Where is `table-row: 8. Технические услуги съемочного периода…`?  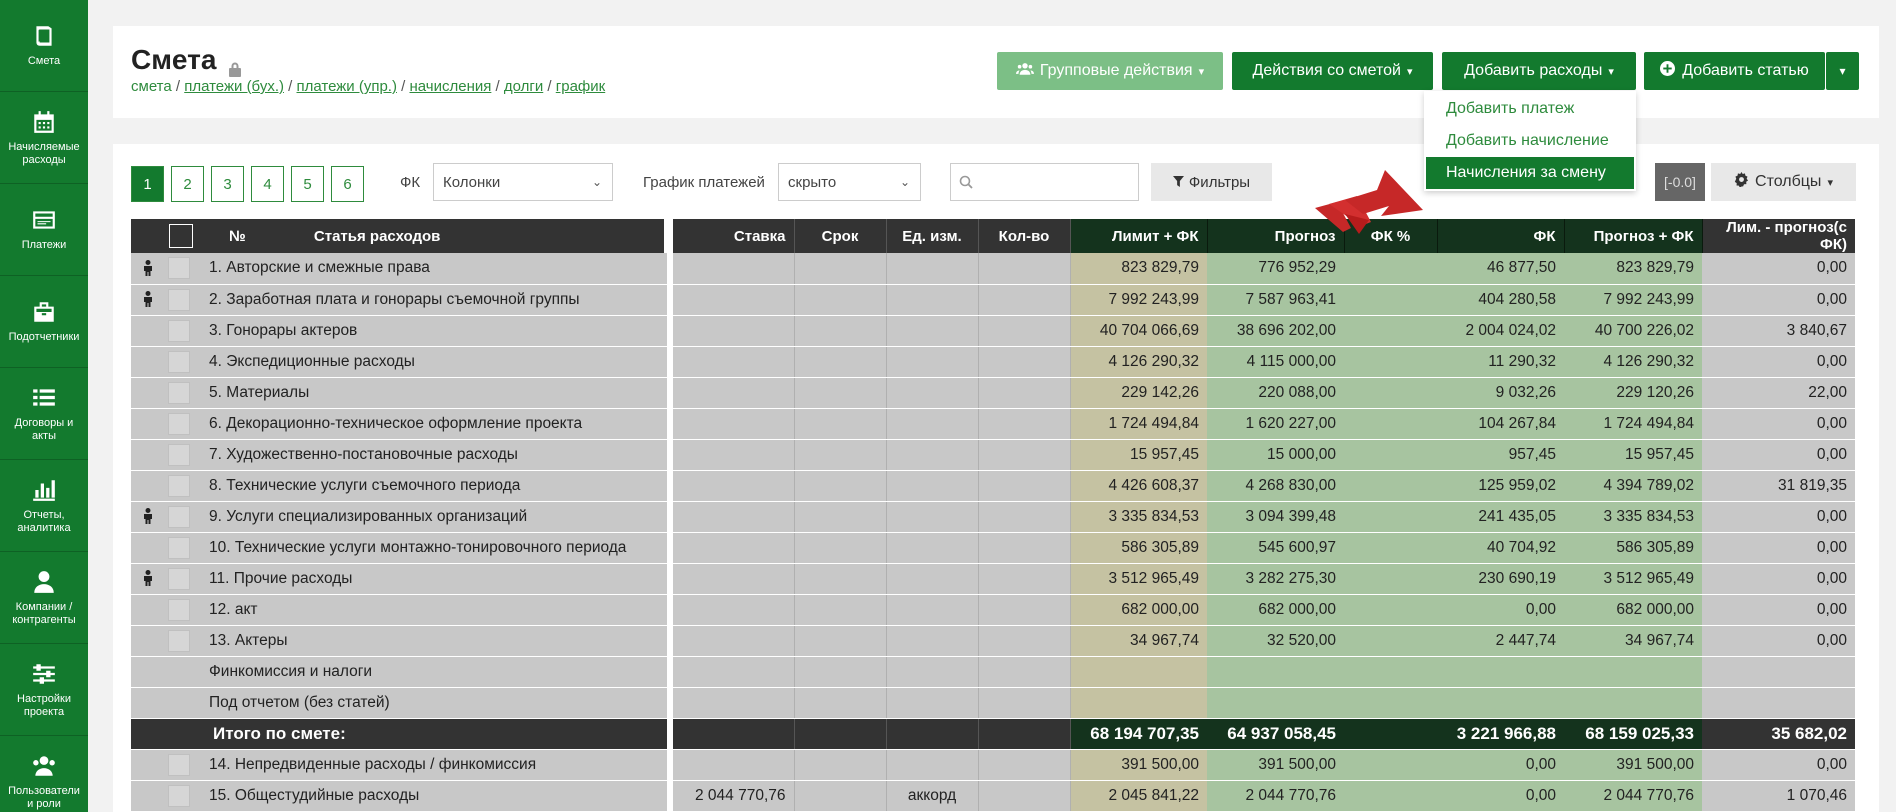 table-row: 8. Технические услуги съемочного периода… is located at coordinates (993, 486).